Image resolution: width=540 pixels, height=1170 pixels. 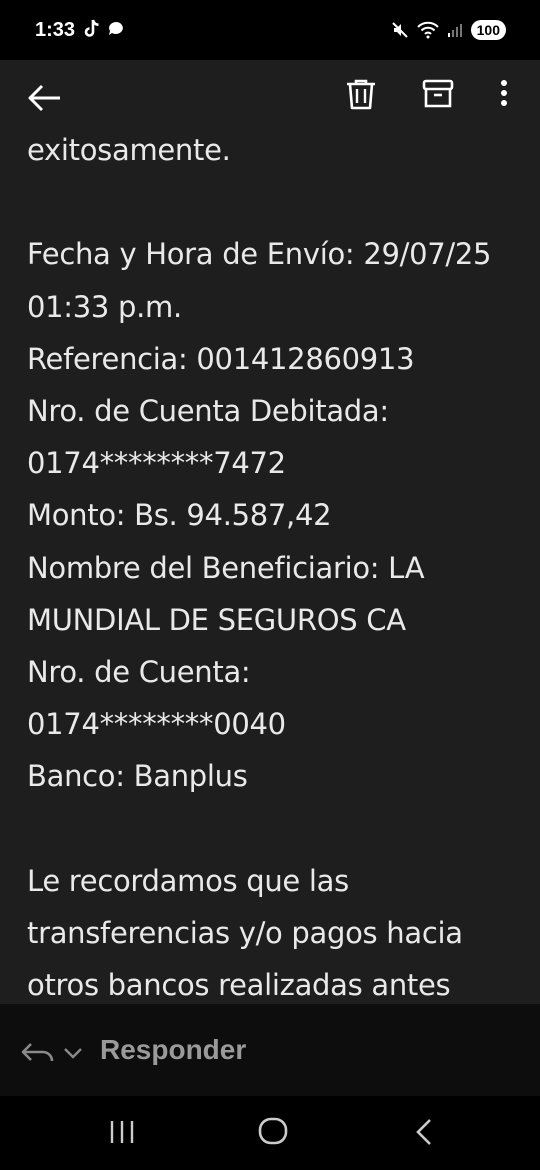 What do you see at coordinates (208, 411) in the screenshot?
I see `email-body-line: Nro. de Cuenta Debitada:` at bounding box center [208, 411].